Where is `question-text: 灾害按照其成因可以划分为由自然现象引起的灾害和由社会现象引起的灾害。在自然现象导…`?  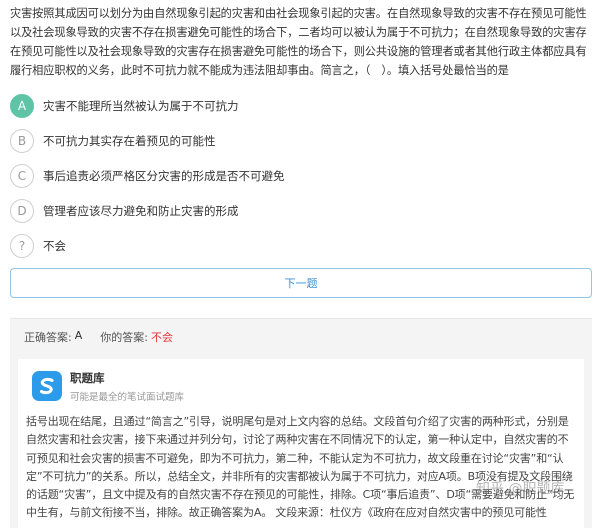
question-text: 灾害按照其成因可以划分为由自然现象引起的灾害和由社会现象引起的灾害。在自然现象导… is located at coordinates (298, 42).